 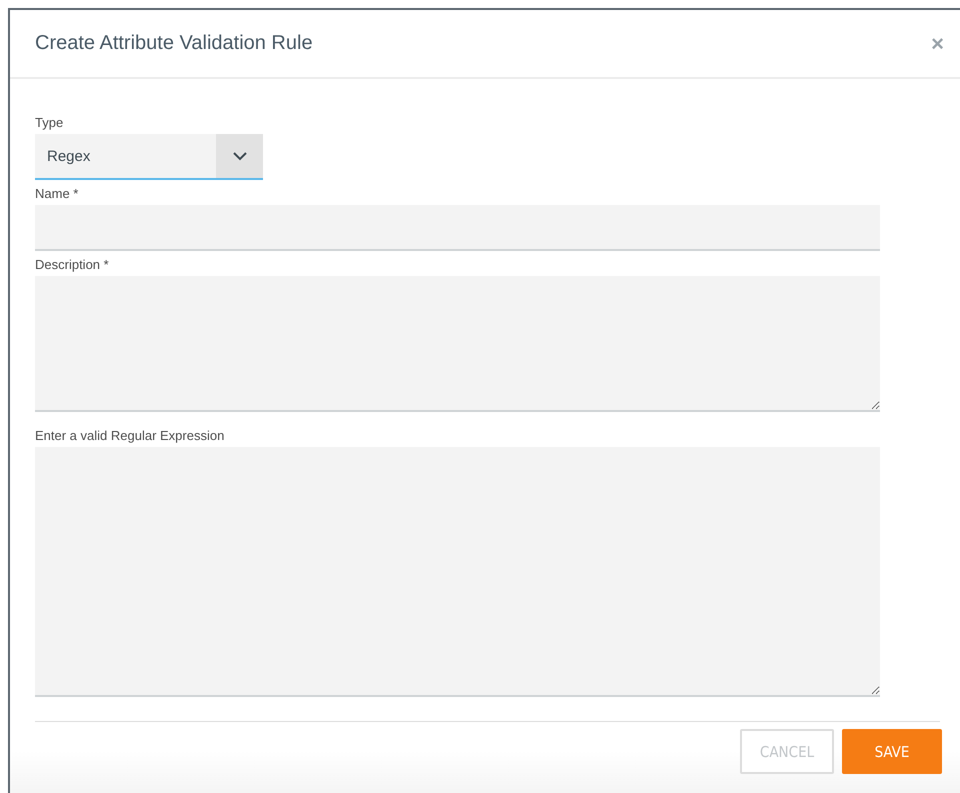 What do you see at coordinates (937, 43) in the screenshot?
I see `close-button: ×` at bounding box center [937, 43].